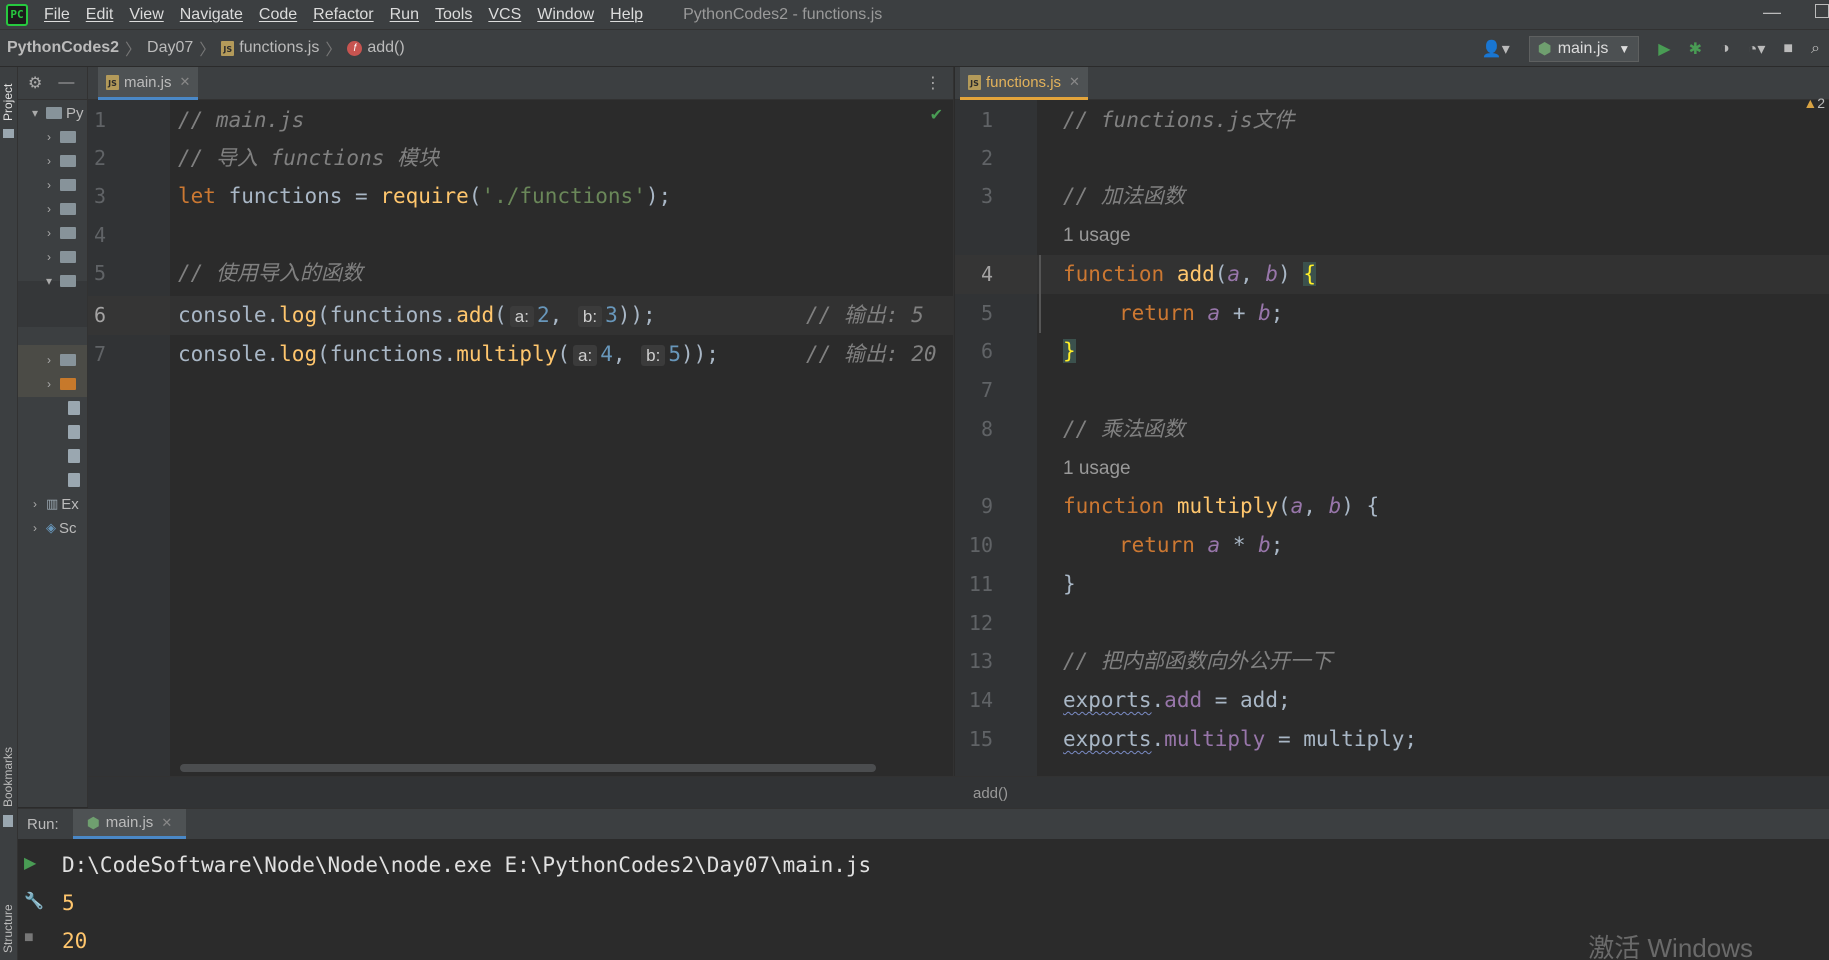  Describe the element at coordinates (1240, 739) in the screenshot. I see `code-line-15: exports.multiply = multiply;` at that location.